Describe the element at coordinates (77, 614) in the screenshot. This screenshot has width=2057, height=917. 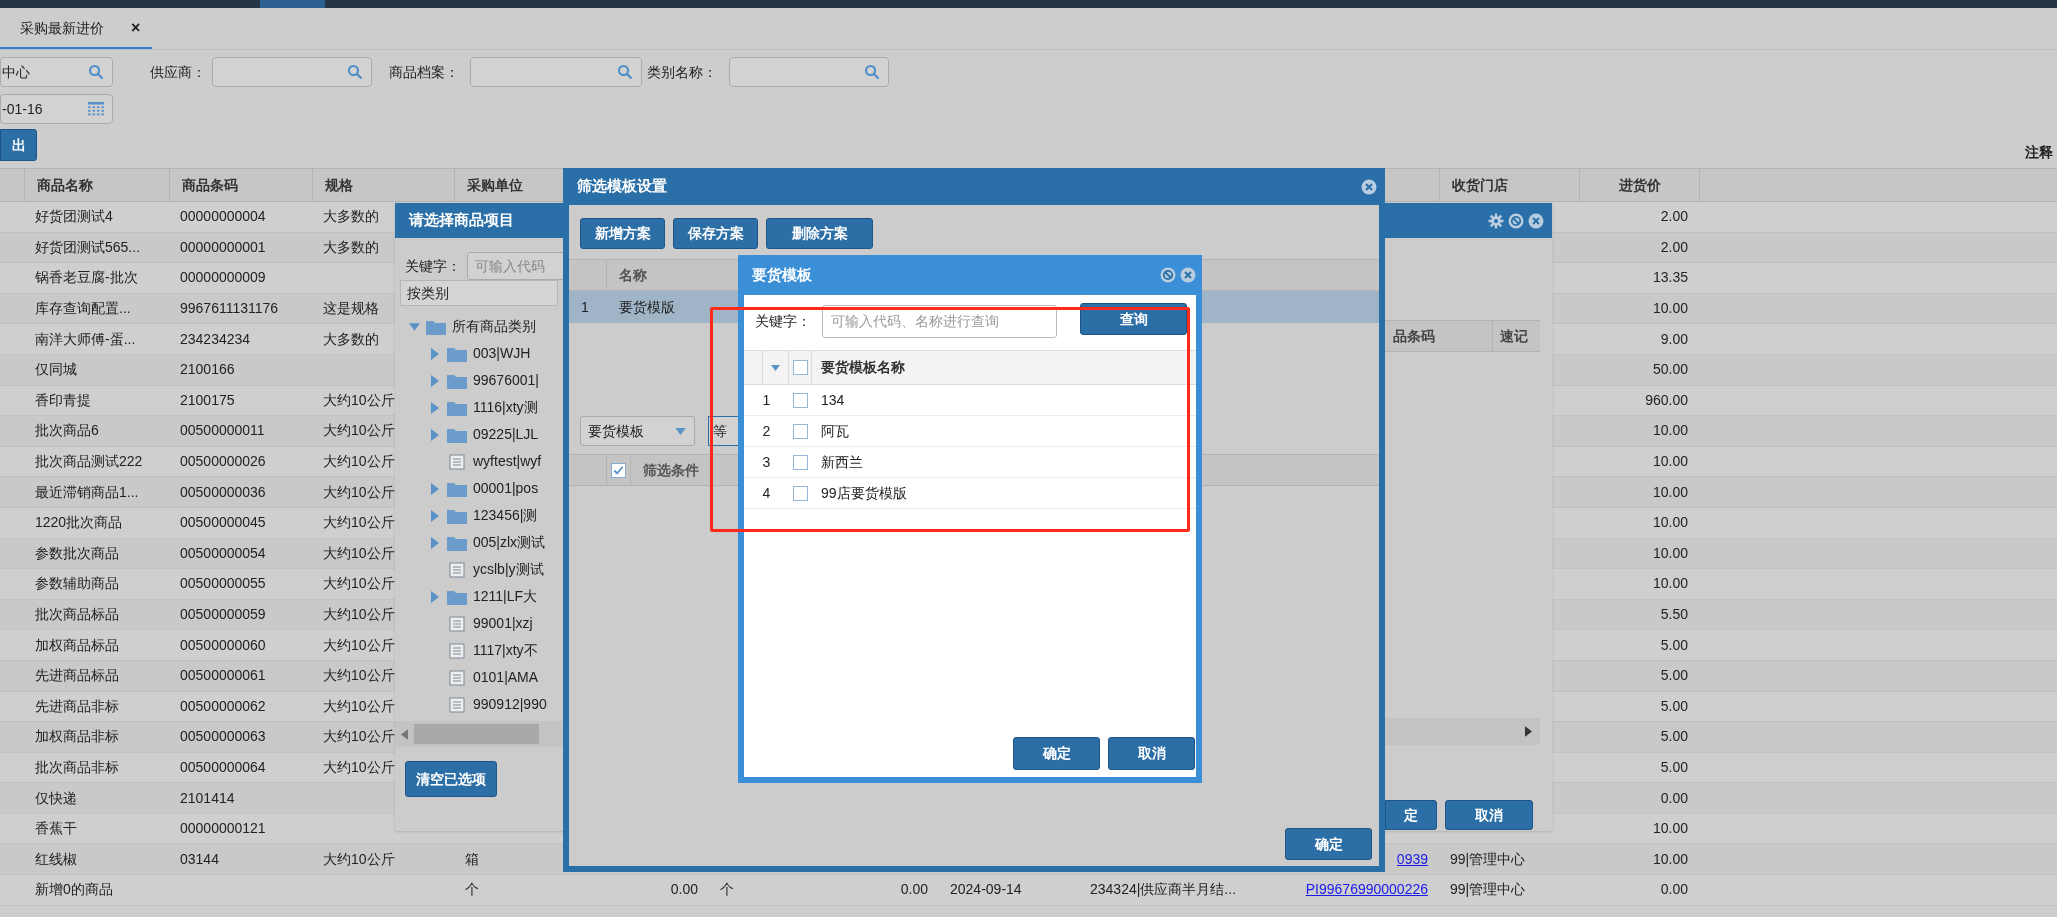
I see `table-cell-text: 批次商品标品` at that location.